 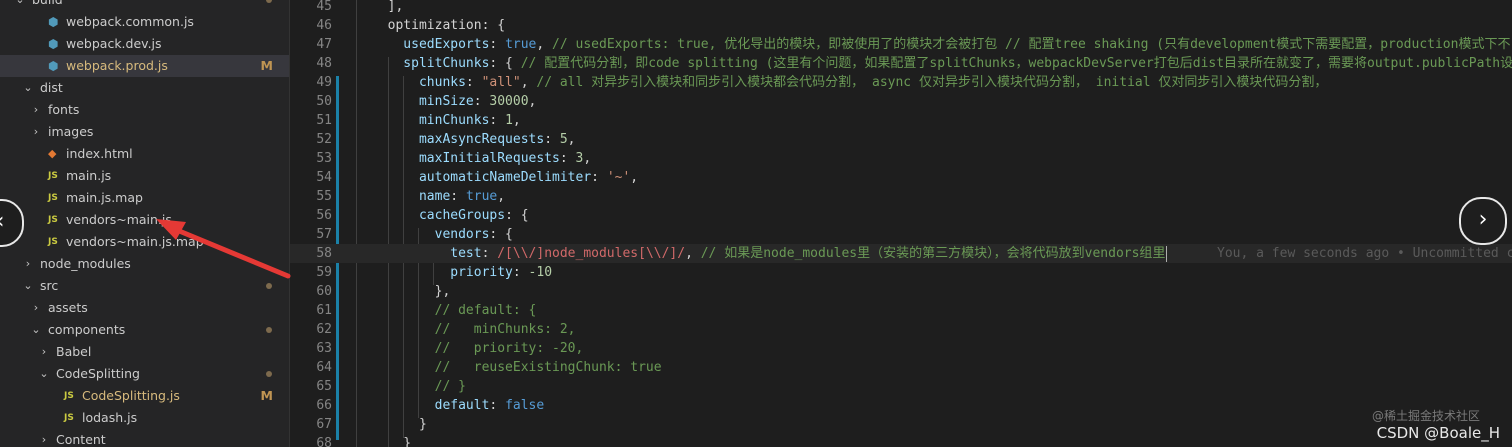 What do you see at coordinates (419, 386) in the screenshot?
I see `code-token: // }` at bounding box center [419, 386].